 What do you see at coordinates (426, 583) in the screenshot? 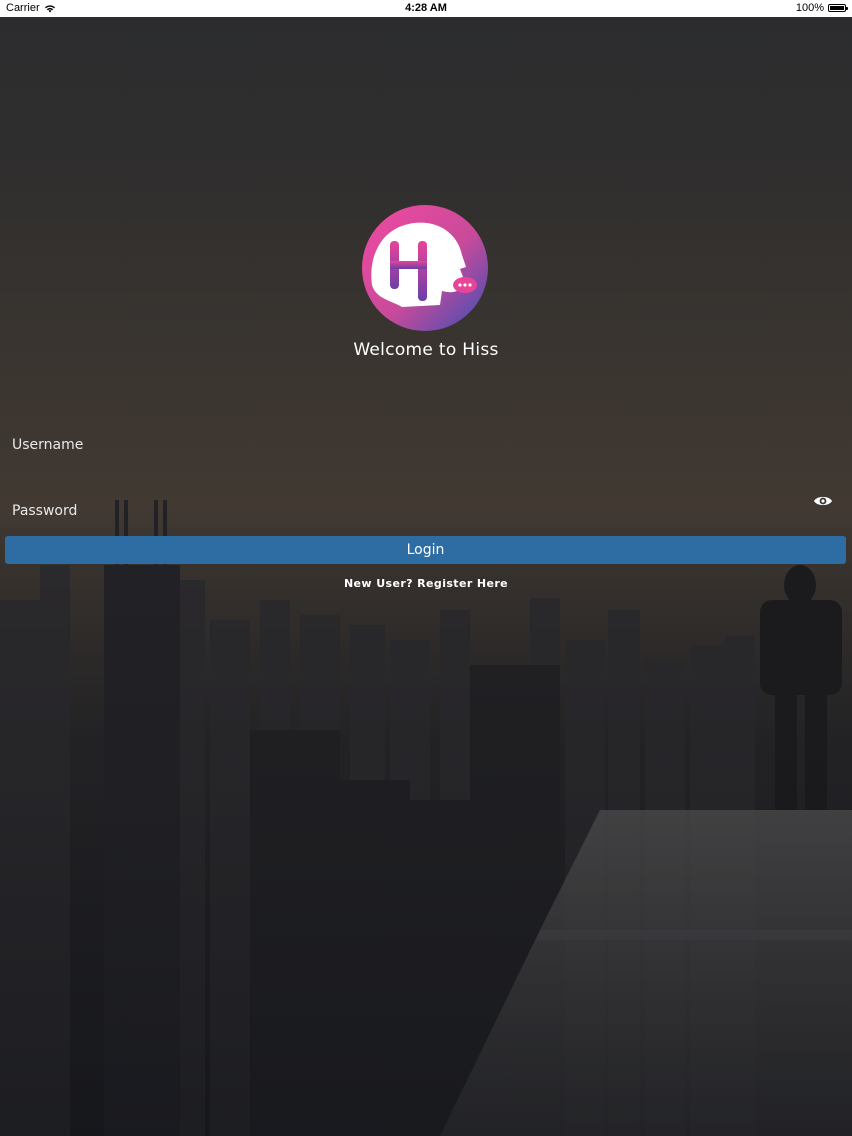
I see `register-link: New User? Register Here` at bounding box center [426, 583].